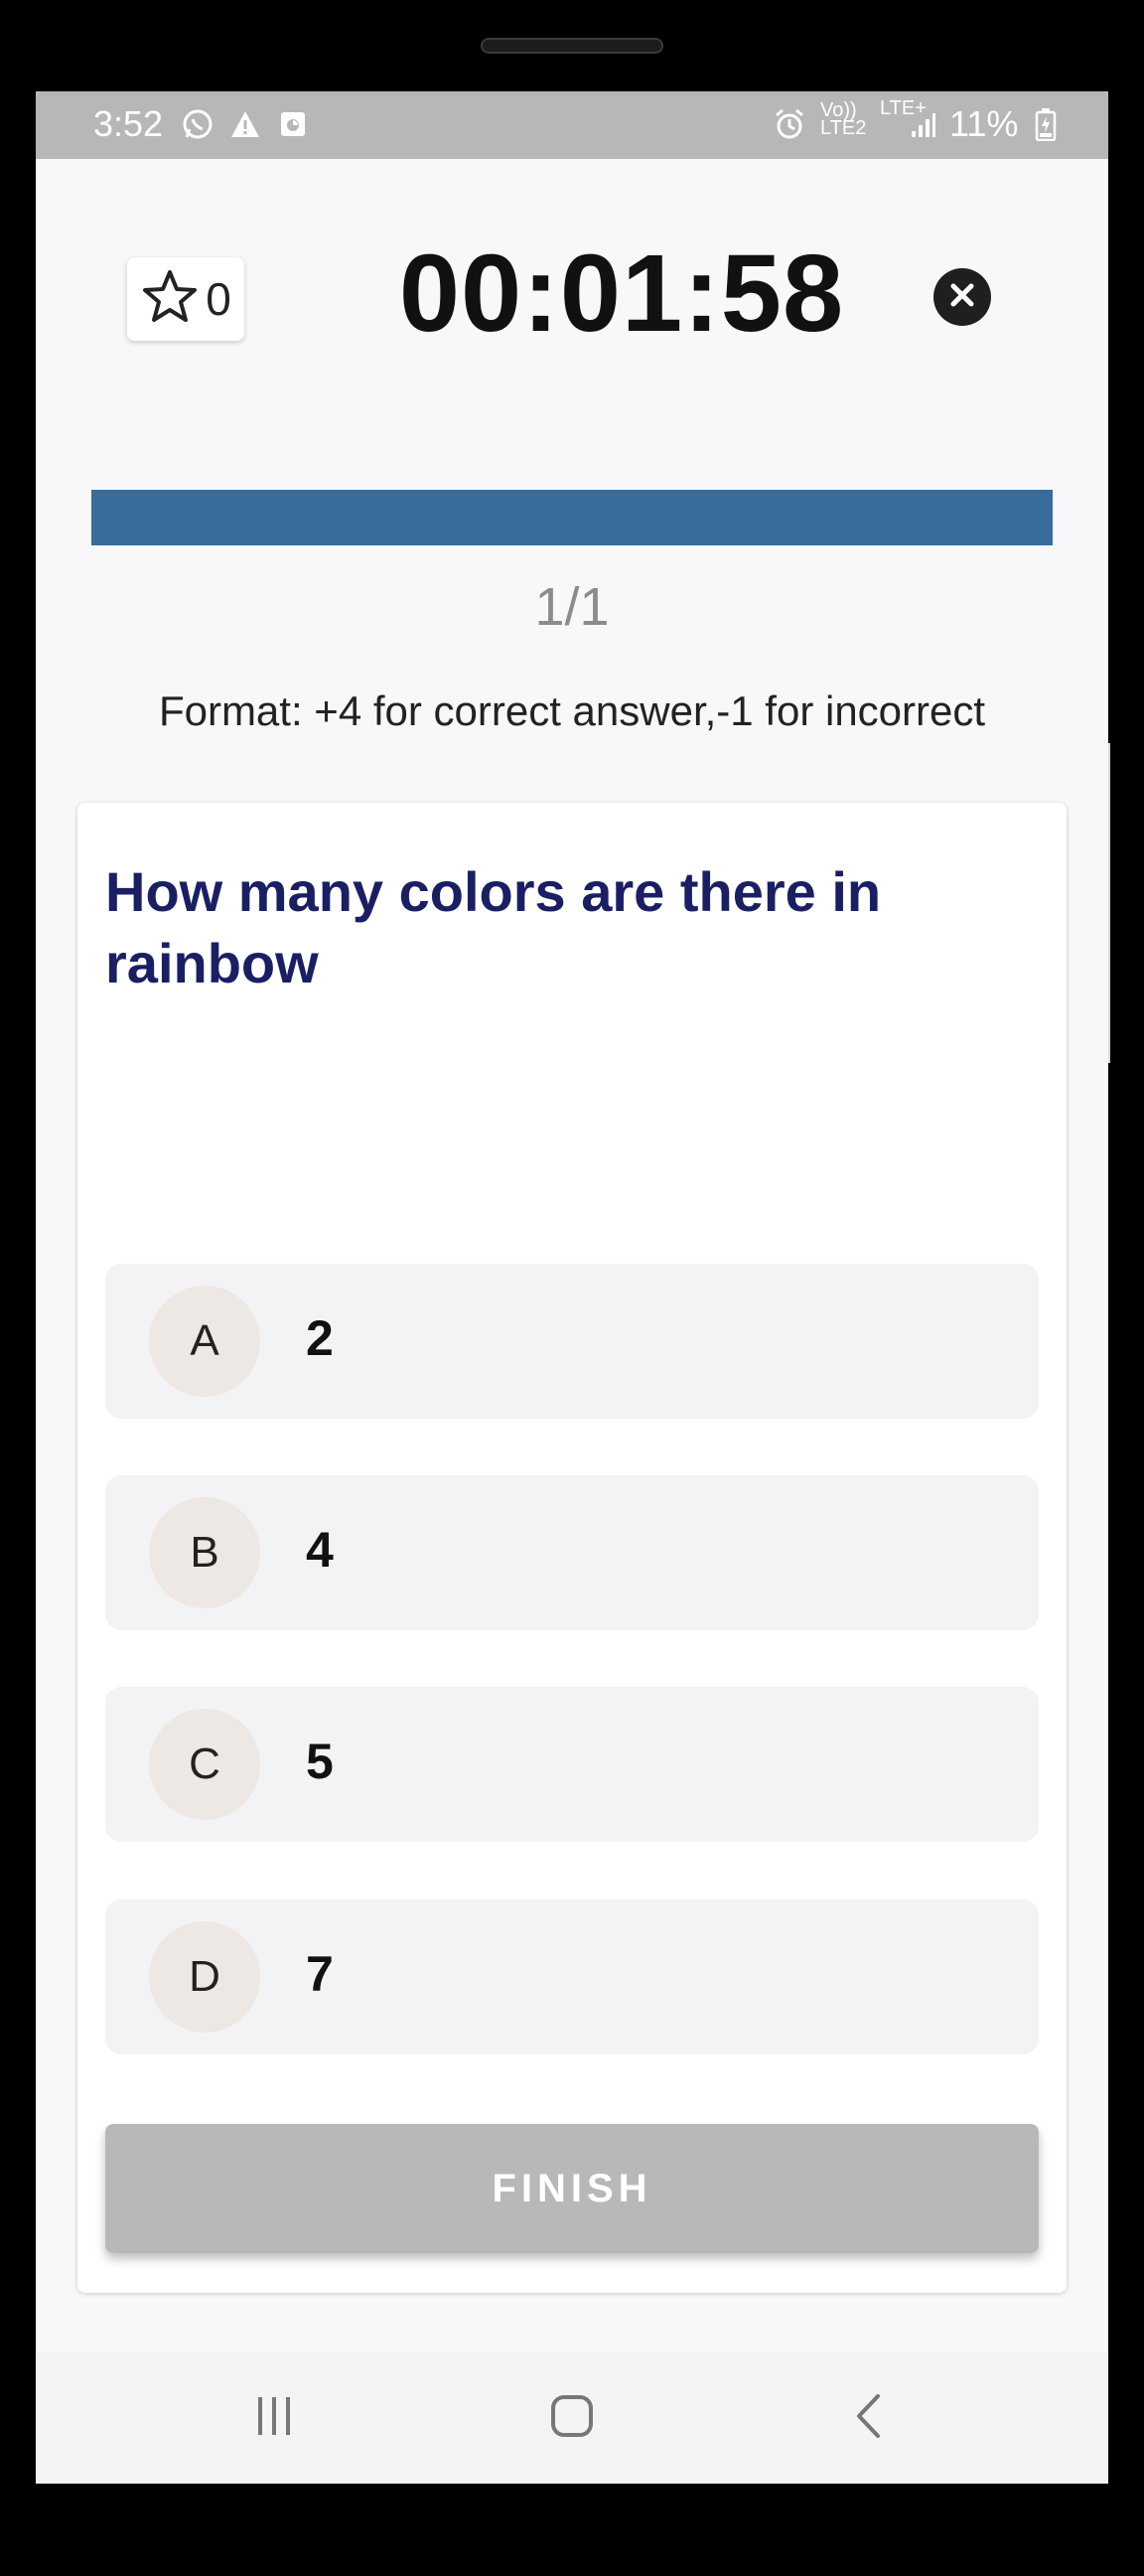 This screenshot has height=2576, width=1144. I want to click on recent-apps-button, so click(274, 2418).